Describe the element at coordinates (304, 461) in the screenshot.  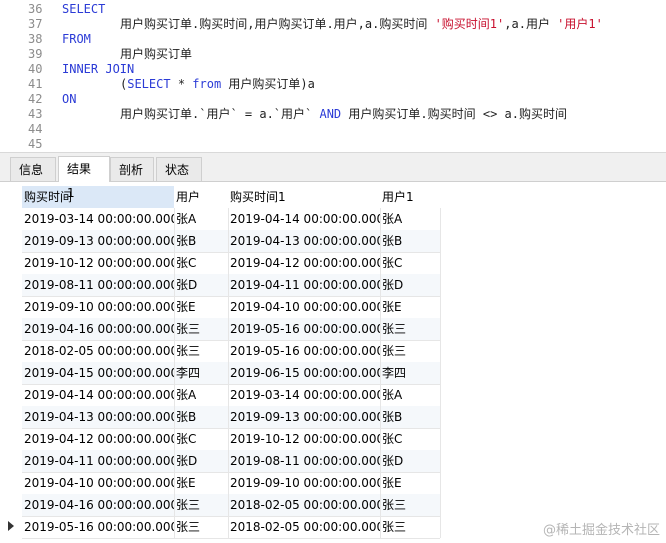
I see `cell-purchase-time-1: 2019-08-11 00:00:00.0000` at that location.